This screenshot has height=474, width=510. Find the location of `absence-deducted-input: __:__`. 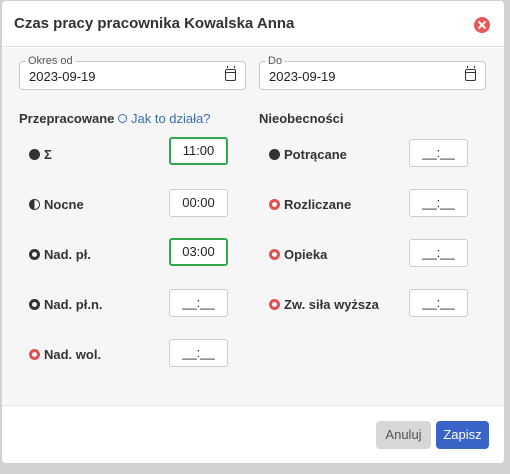

absence-deducted-input: __:__ is located at coordinates (438, 153).